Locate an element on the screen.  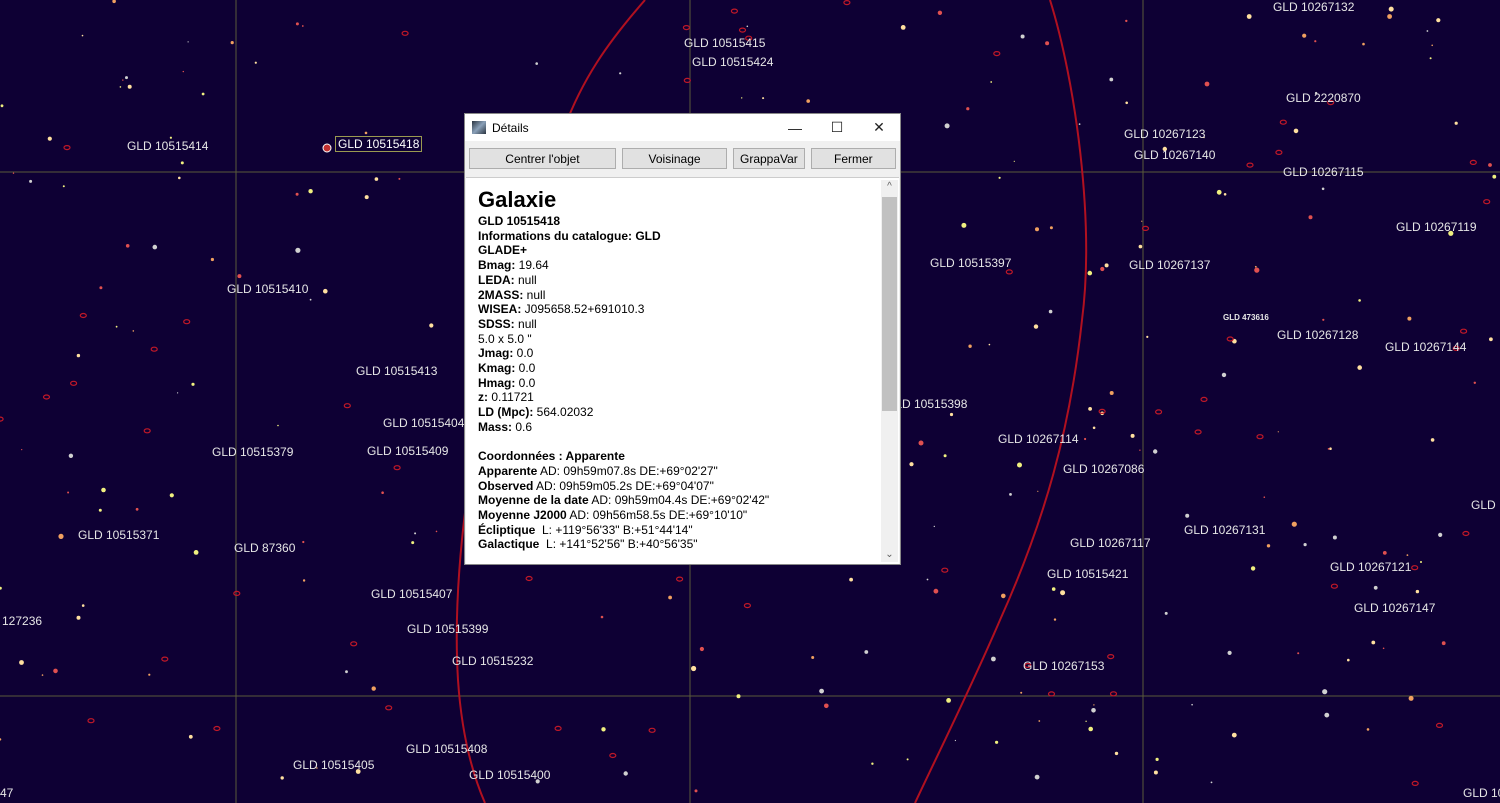
object-label: GLD 2220870 is located at coordinates (1323, 98).